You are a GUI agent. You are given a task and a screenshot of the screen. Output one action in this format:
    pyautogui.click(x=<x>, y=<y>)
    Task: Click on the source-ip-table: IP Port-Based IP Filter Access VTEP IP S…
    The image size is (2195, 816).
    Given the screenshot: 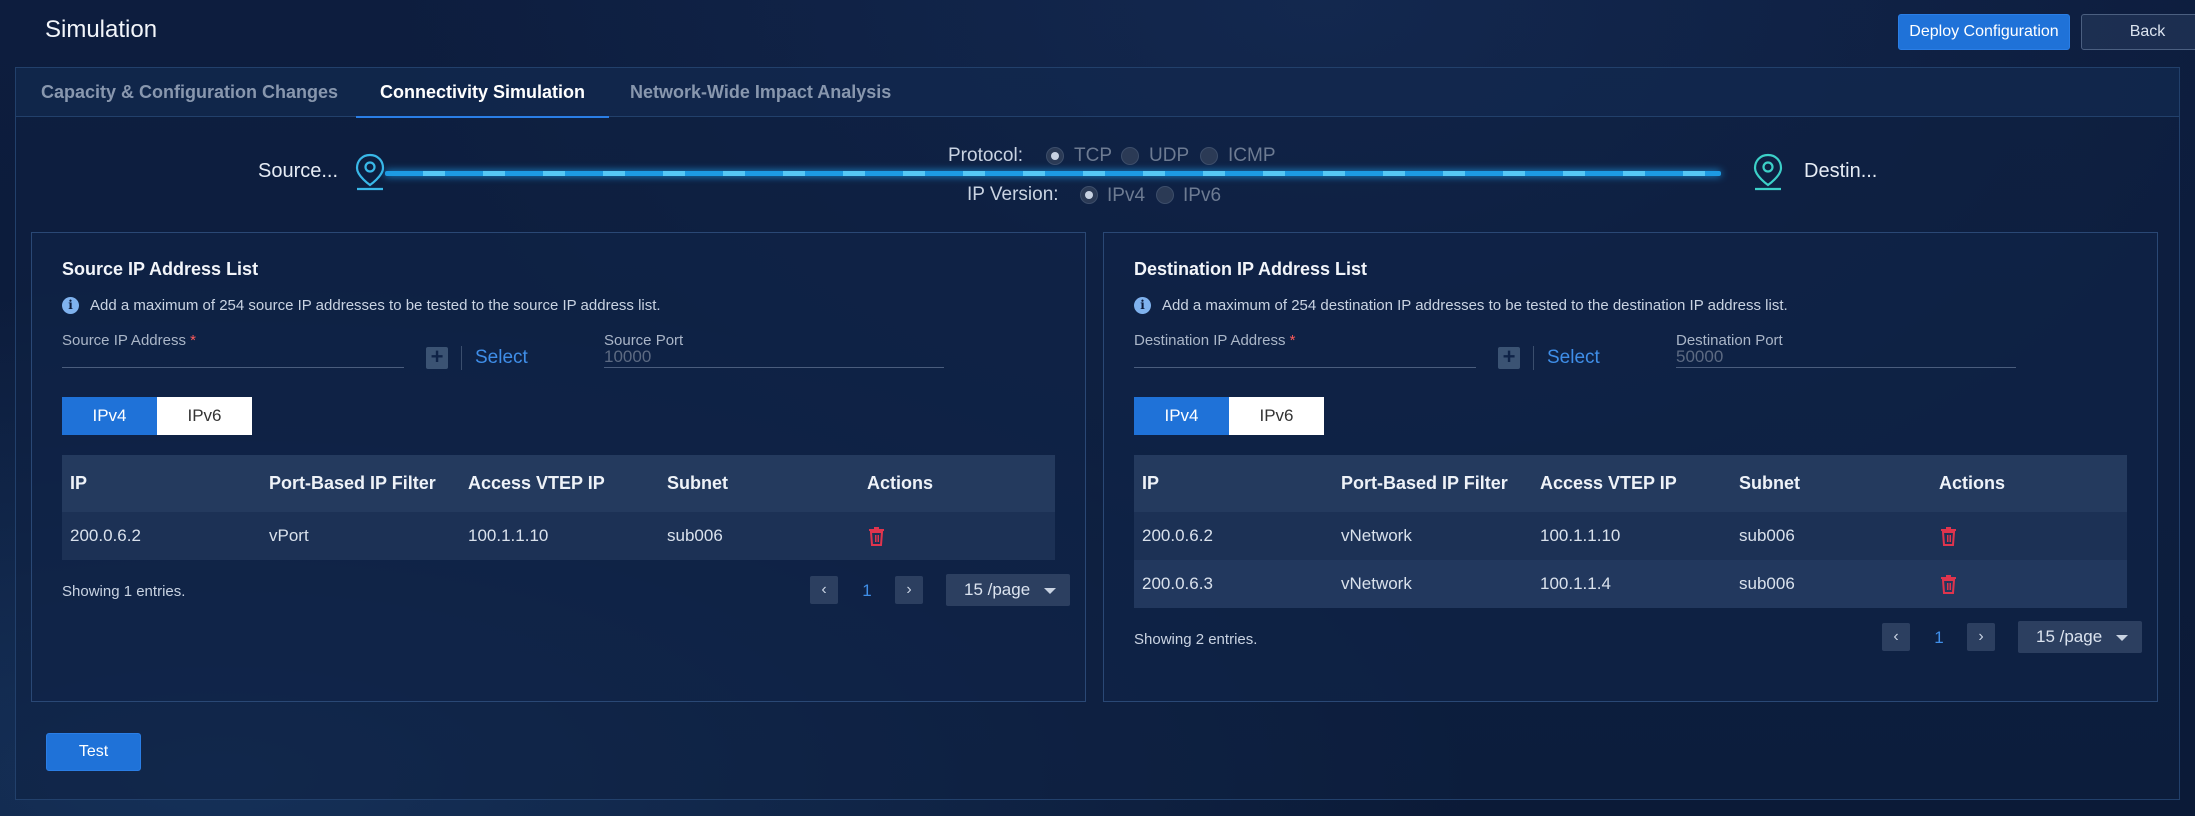 What is the action you would take?
    pyautogui.click(x=558, y=507)
    